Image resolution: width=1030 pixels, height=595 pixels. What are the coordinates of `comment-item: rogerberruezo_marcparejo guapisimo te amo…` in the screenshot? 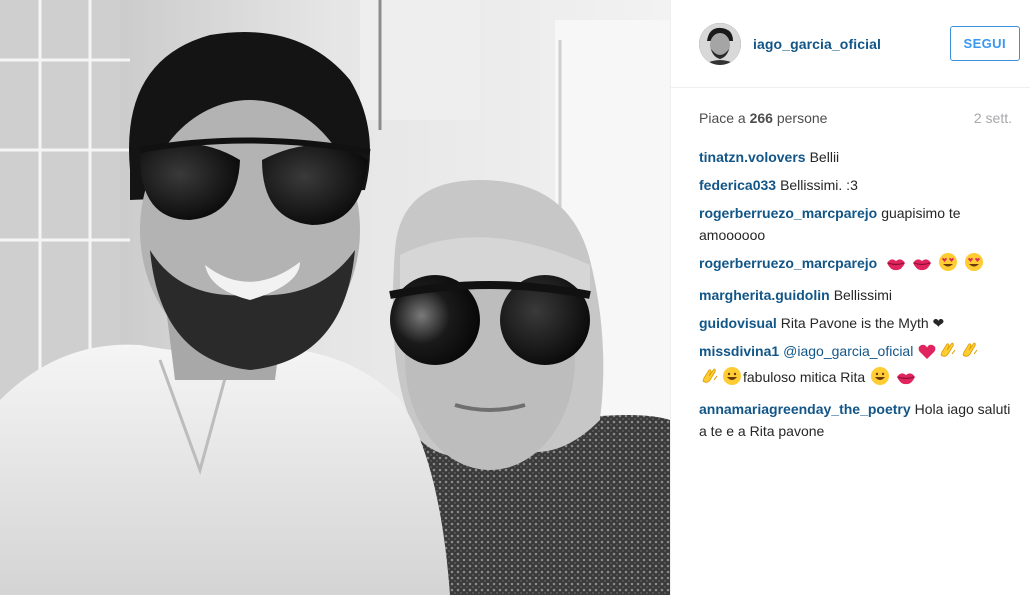 It's located at (855, 224).